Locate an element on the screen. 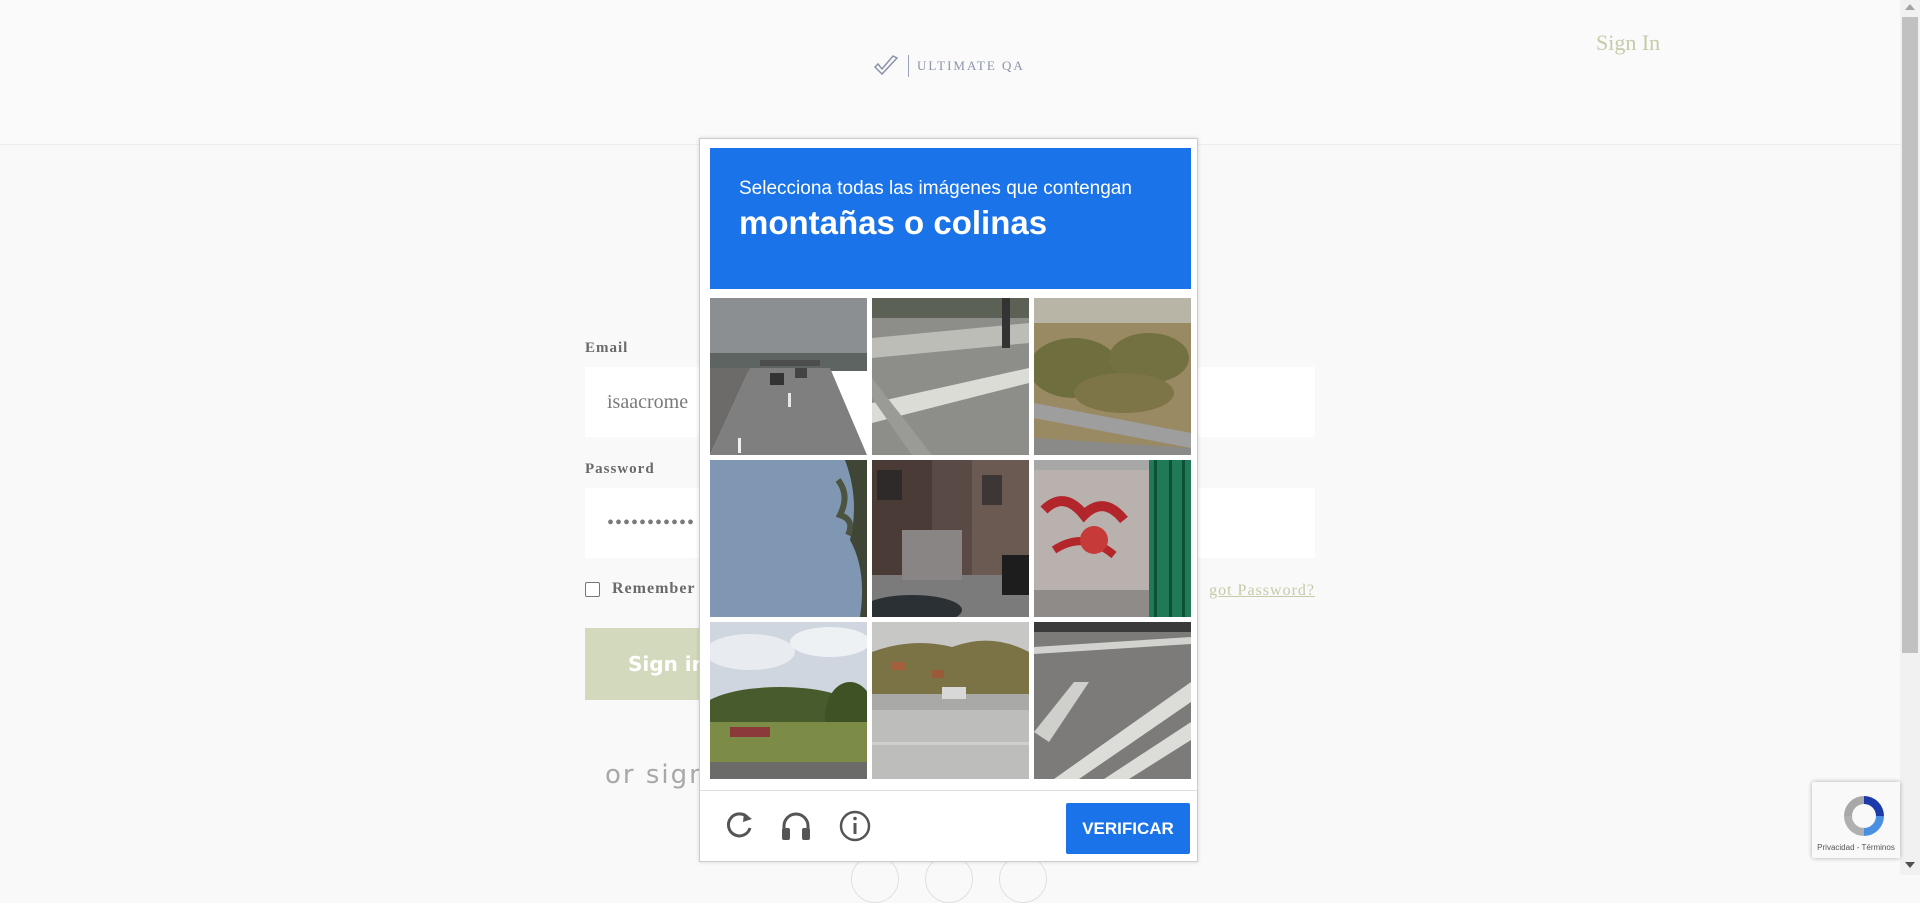  or-sign-in-with-text: or sign is located at coordinates (656, 775).